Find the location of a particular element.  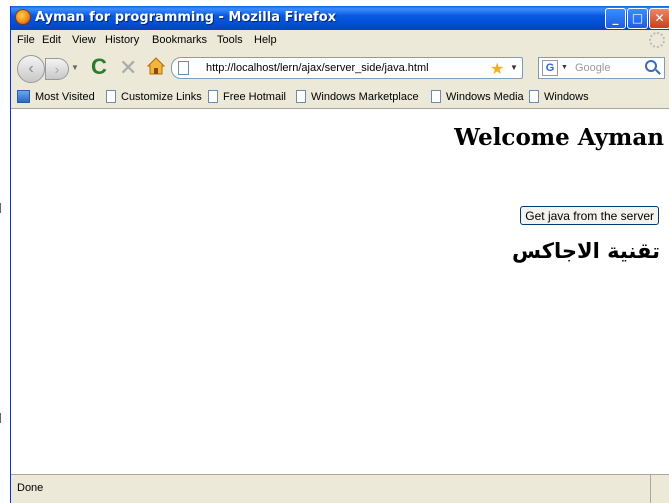

menu-tools: Tools is located at coordinates (230, 40).